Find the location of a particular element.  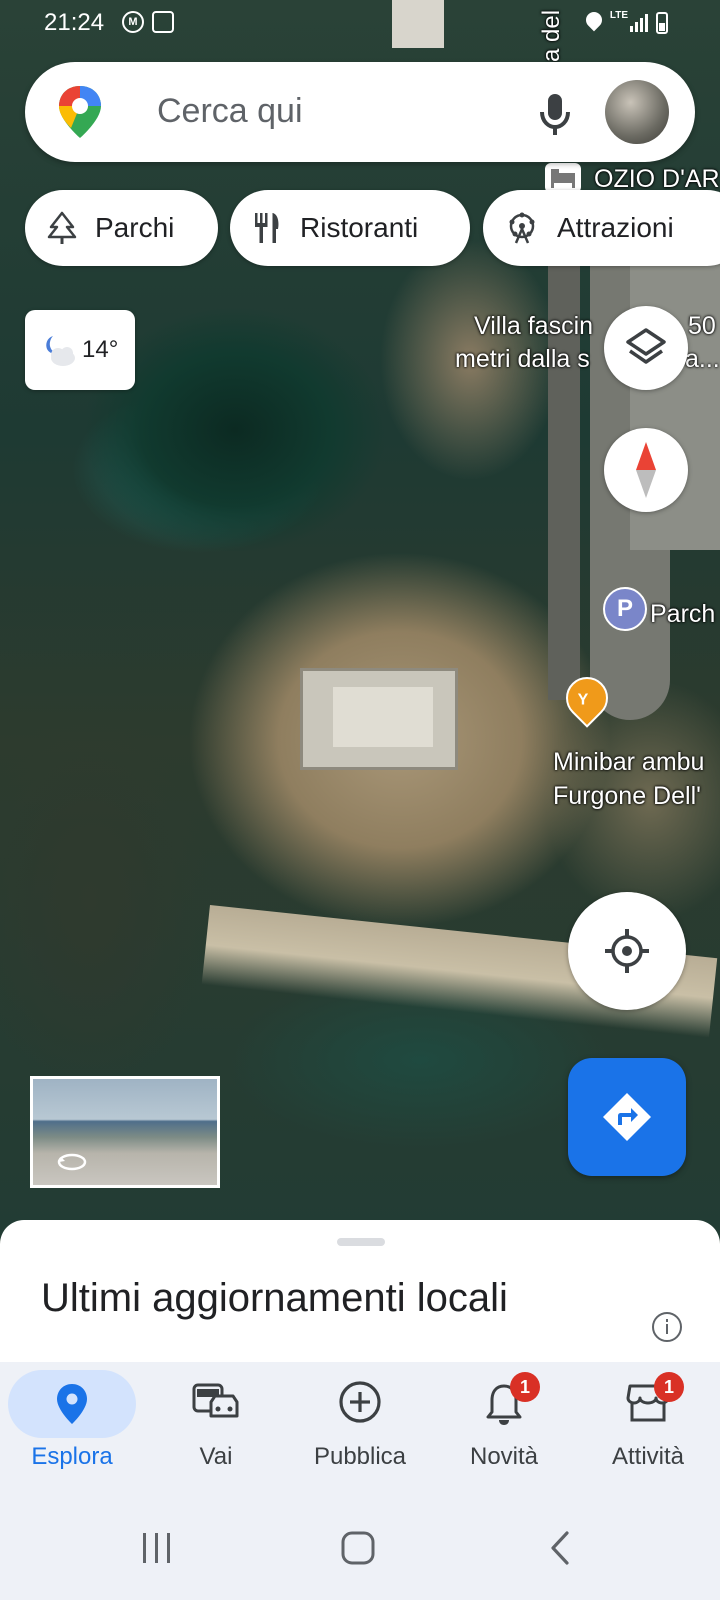

battery-icon is located at coordinates (662, 23).